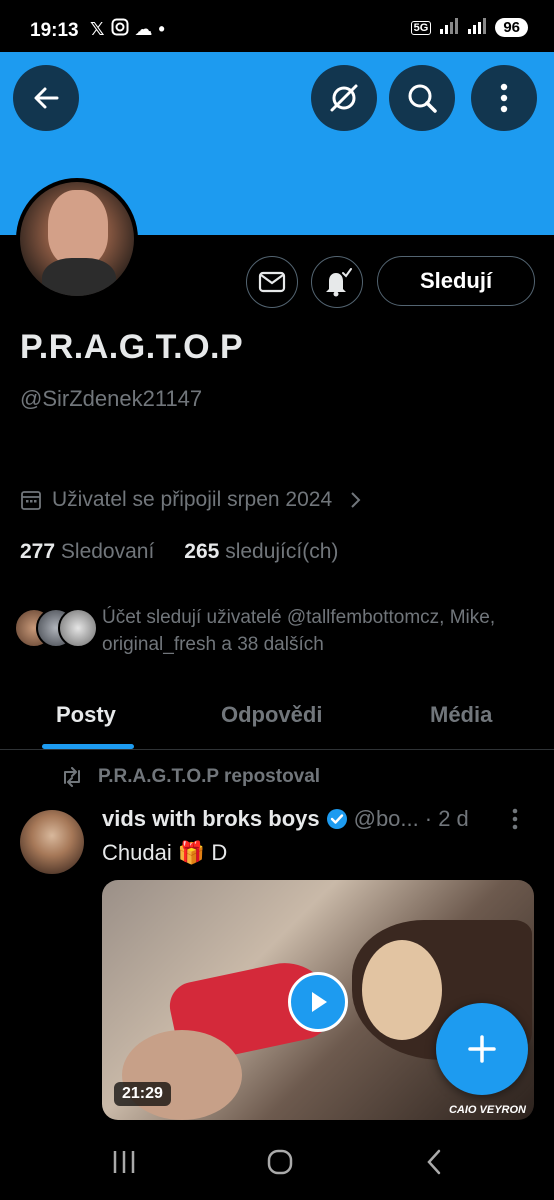  I want to click on signal-icon, so click(449, 27).